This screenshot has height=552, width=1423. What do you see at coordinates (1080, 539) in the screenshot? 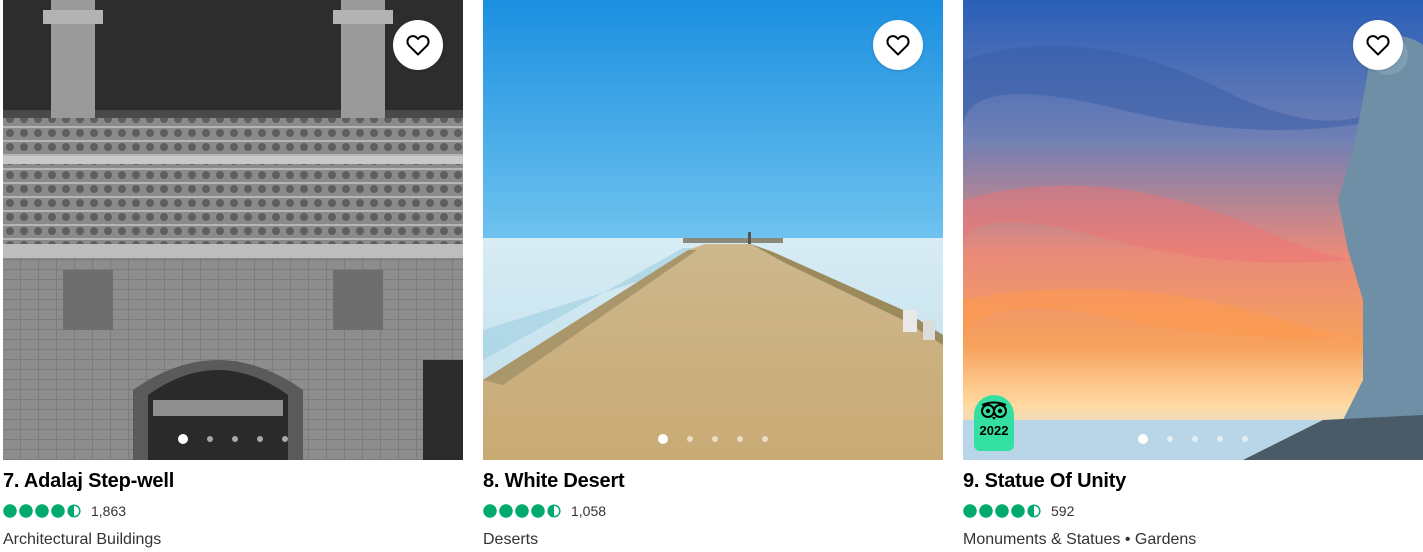
I see `attraction-category: Monuments & Statues • Gardens` at bounding box center [1080, 539].